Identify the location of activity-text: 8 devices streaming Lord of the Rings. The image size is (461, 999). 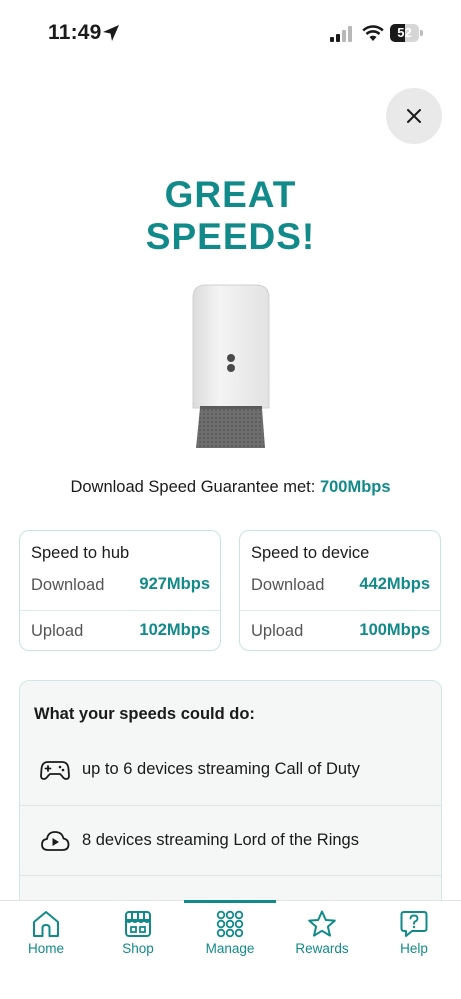
(220, 840).